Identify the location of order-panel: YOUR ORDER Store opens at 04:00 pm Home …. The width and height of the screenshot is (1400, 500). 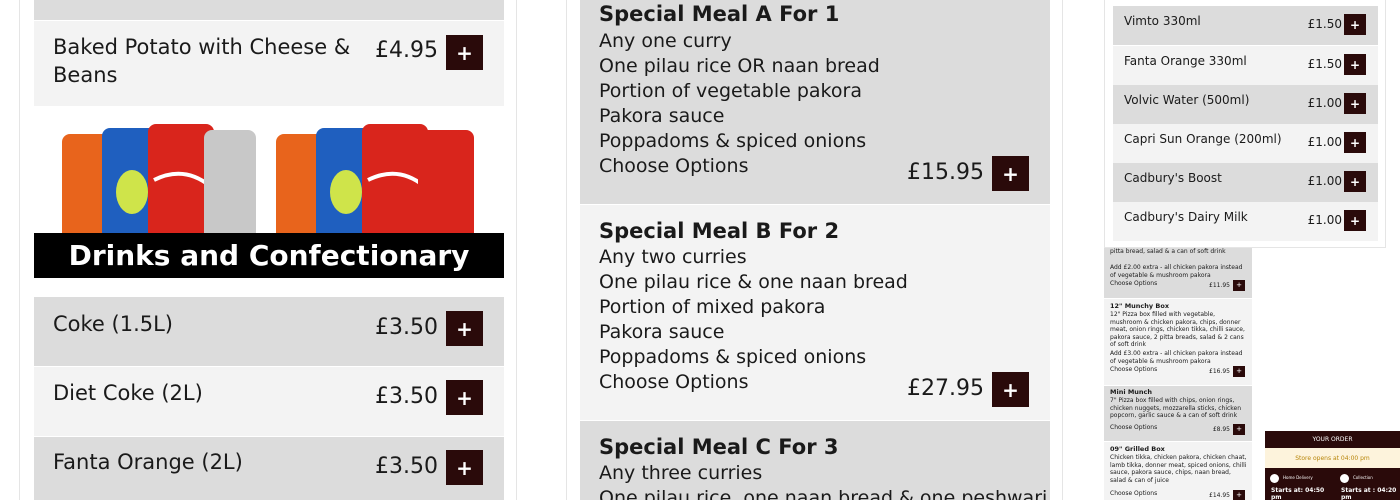
(1332, 465).